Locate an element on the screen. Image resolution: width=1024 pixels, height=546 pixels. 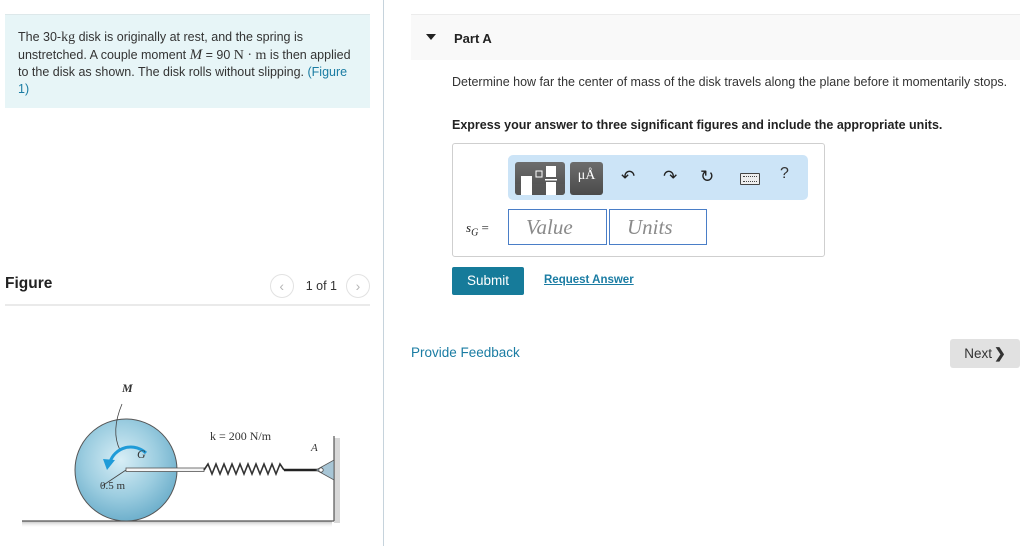
anchor-pin is located at coordinates (321, 470).